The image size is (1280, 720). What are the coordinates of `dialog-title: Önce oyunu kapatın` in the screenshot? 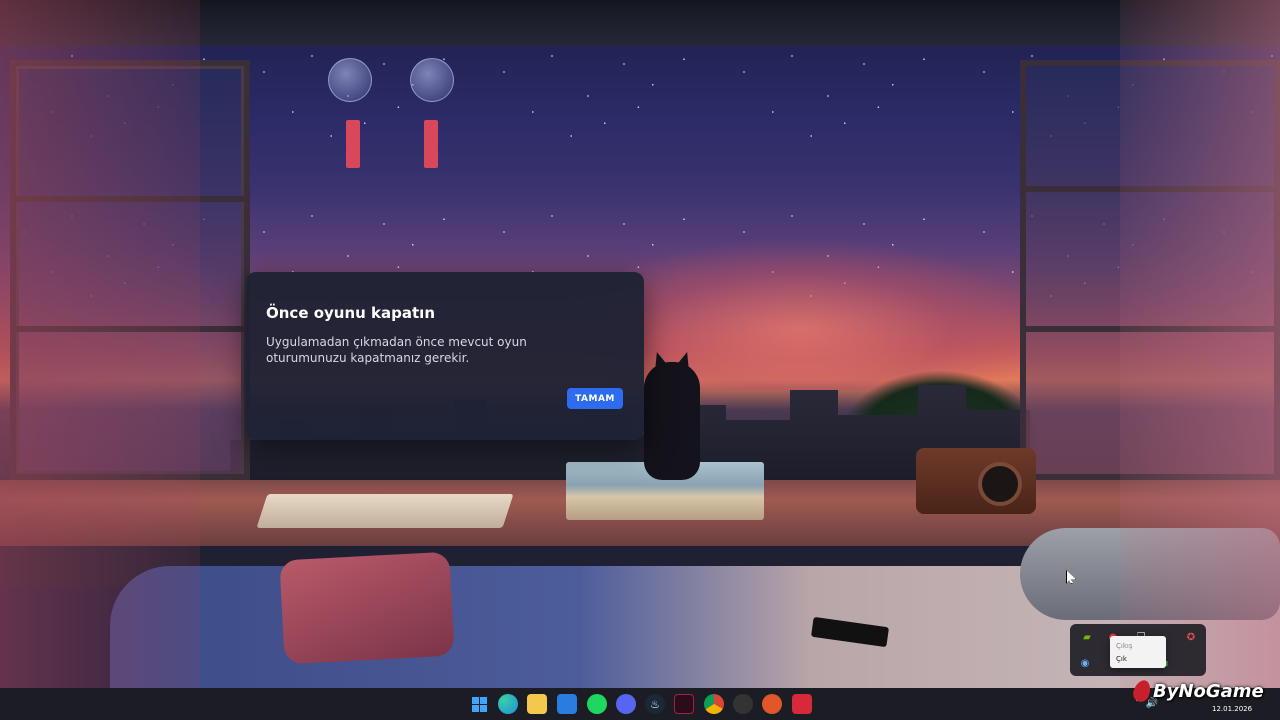 It's located at (351, 313).